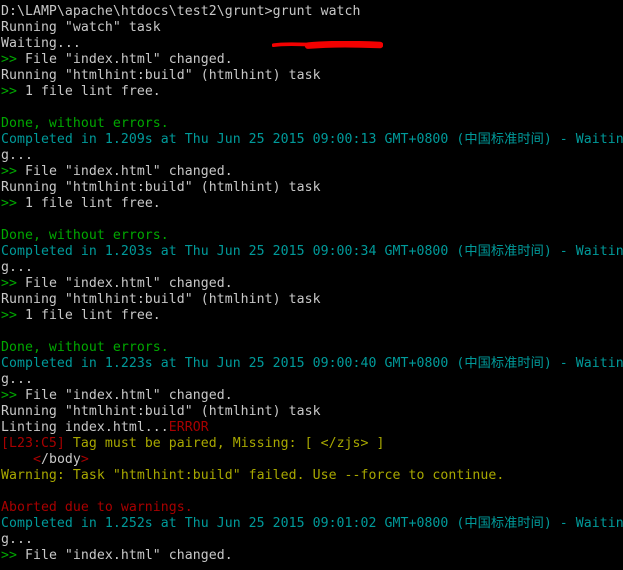  I want to click on output-line: Running "watch" task, so click(312, 28).